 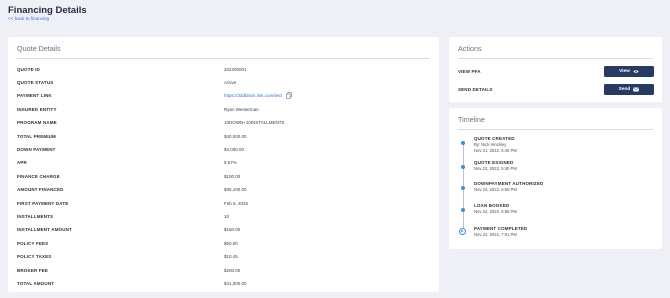 I want to click on timeline-event-text: LOAN BOOKED Nov 22, 2022, 6:55 PM, so click(x=564, y=209).